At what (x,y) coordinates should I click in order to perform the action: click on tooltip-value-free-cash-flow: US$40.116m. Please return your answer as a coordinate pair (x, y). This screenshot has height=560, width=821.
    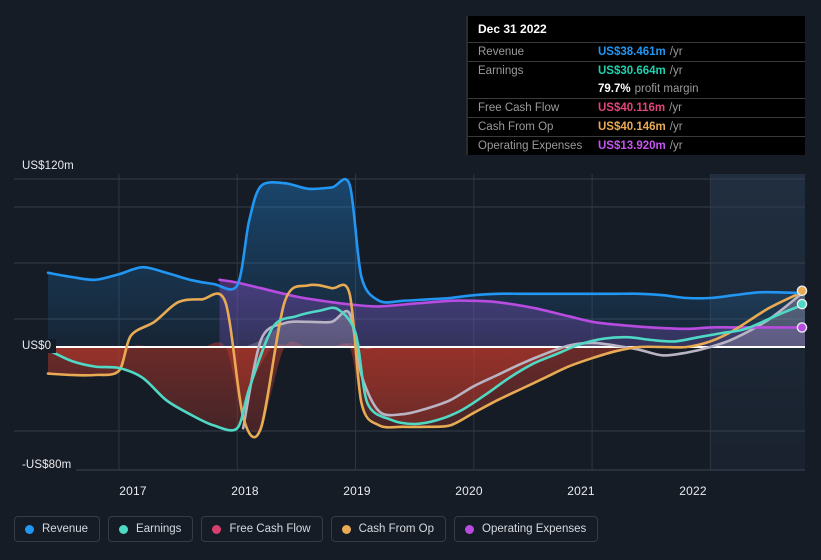
    Looking at the image, I should click on (632, 108).